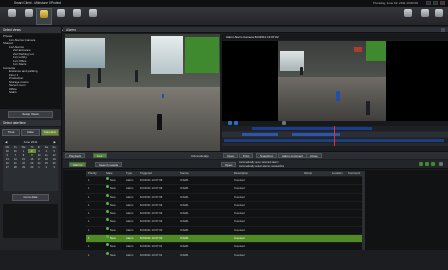  Describe the element at coordinates (30, 123) in the screenshot. I see `date-panel-header: Select date/time` at that location.